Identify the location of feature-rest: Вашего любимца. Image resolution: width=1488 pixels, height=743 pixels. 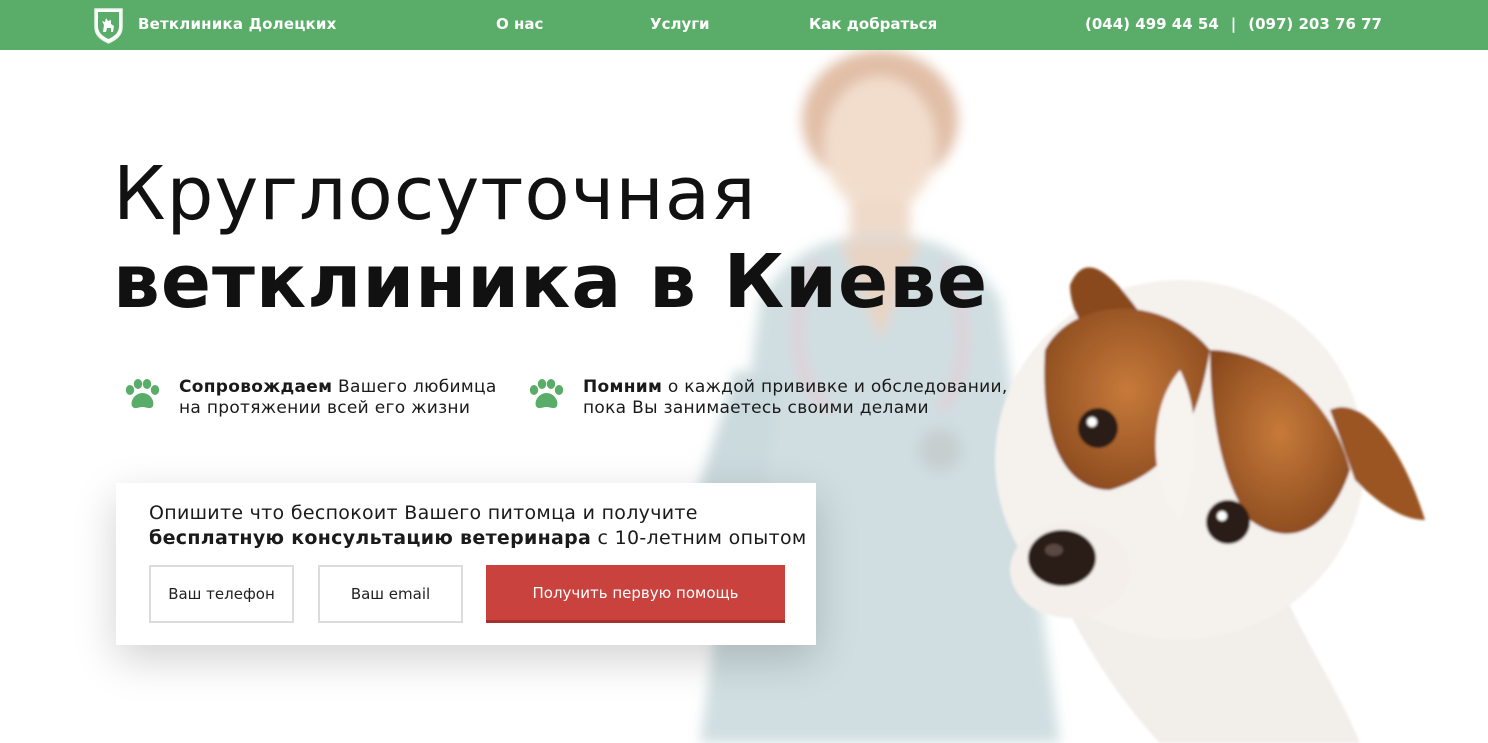
(414, 387).